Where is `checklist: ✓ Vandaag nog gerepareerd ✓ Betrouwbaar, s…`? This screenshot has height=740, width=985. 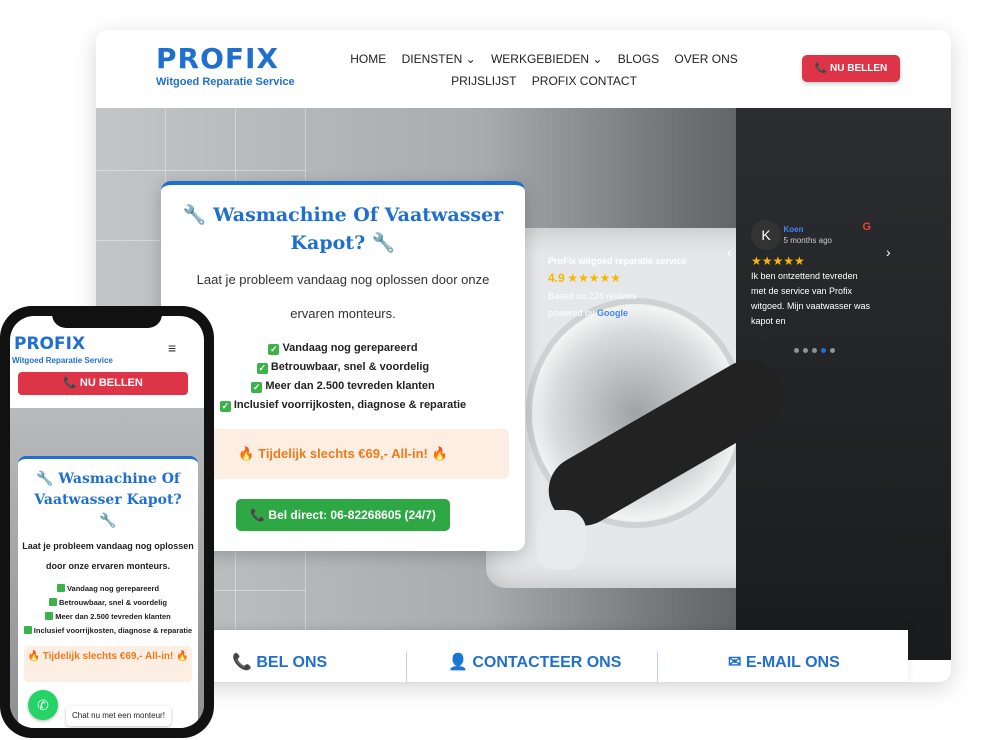
checklist: ✓ Vandaag nog gerepareerd ✓ Betrouwbaar, s… is located at coordinates (343, 377).